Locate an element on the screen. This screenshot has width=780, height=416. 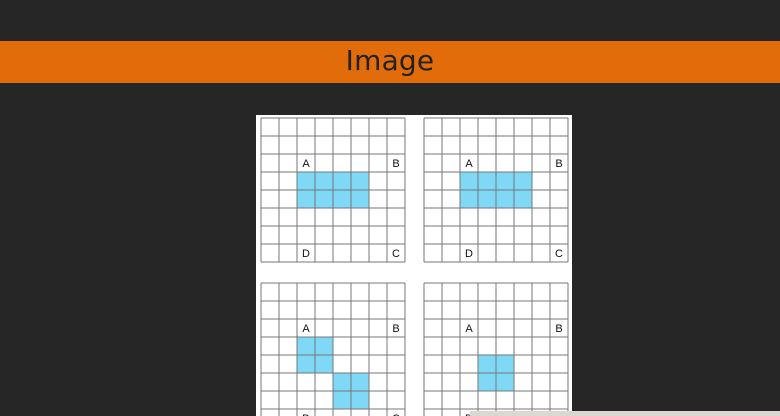
title-bar: Image is located at coordinates (390, 62).